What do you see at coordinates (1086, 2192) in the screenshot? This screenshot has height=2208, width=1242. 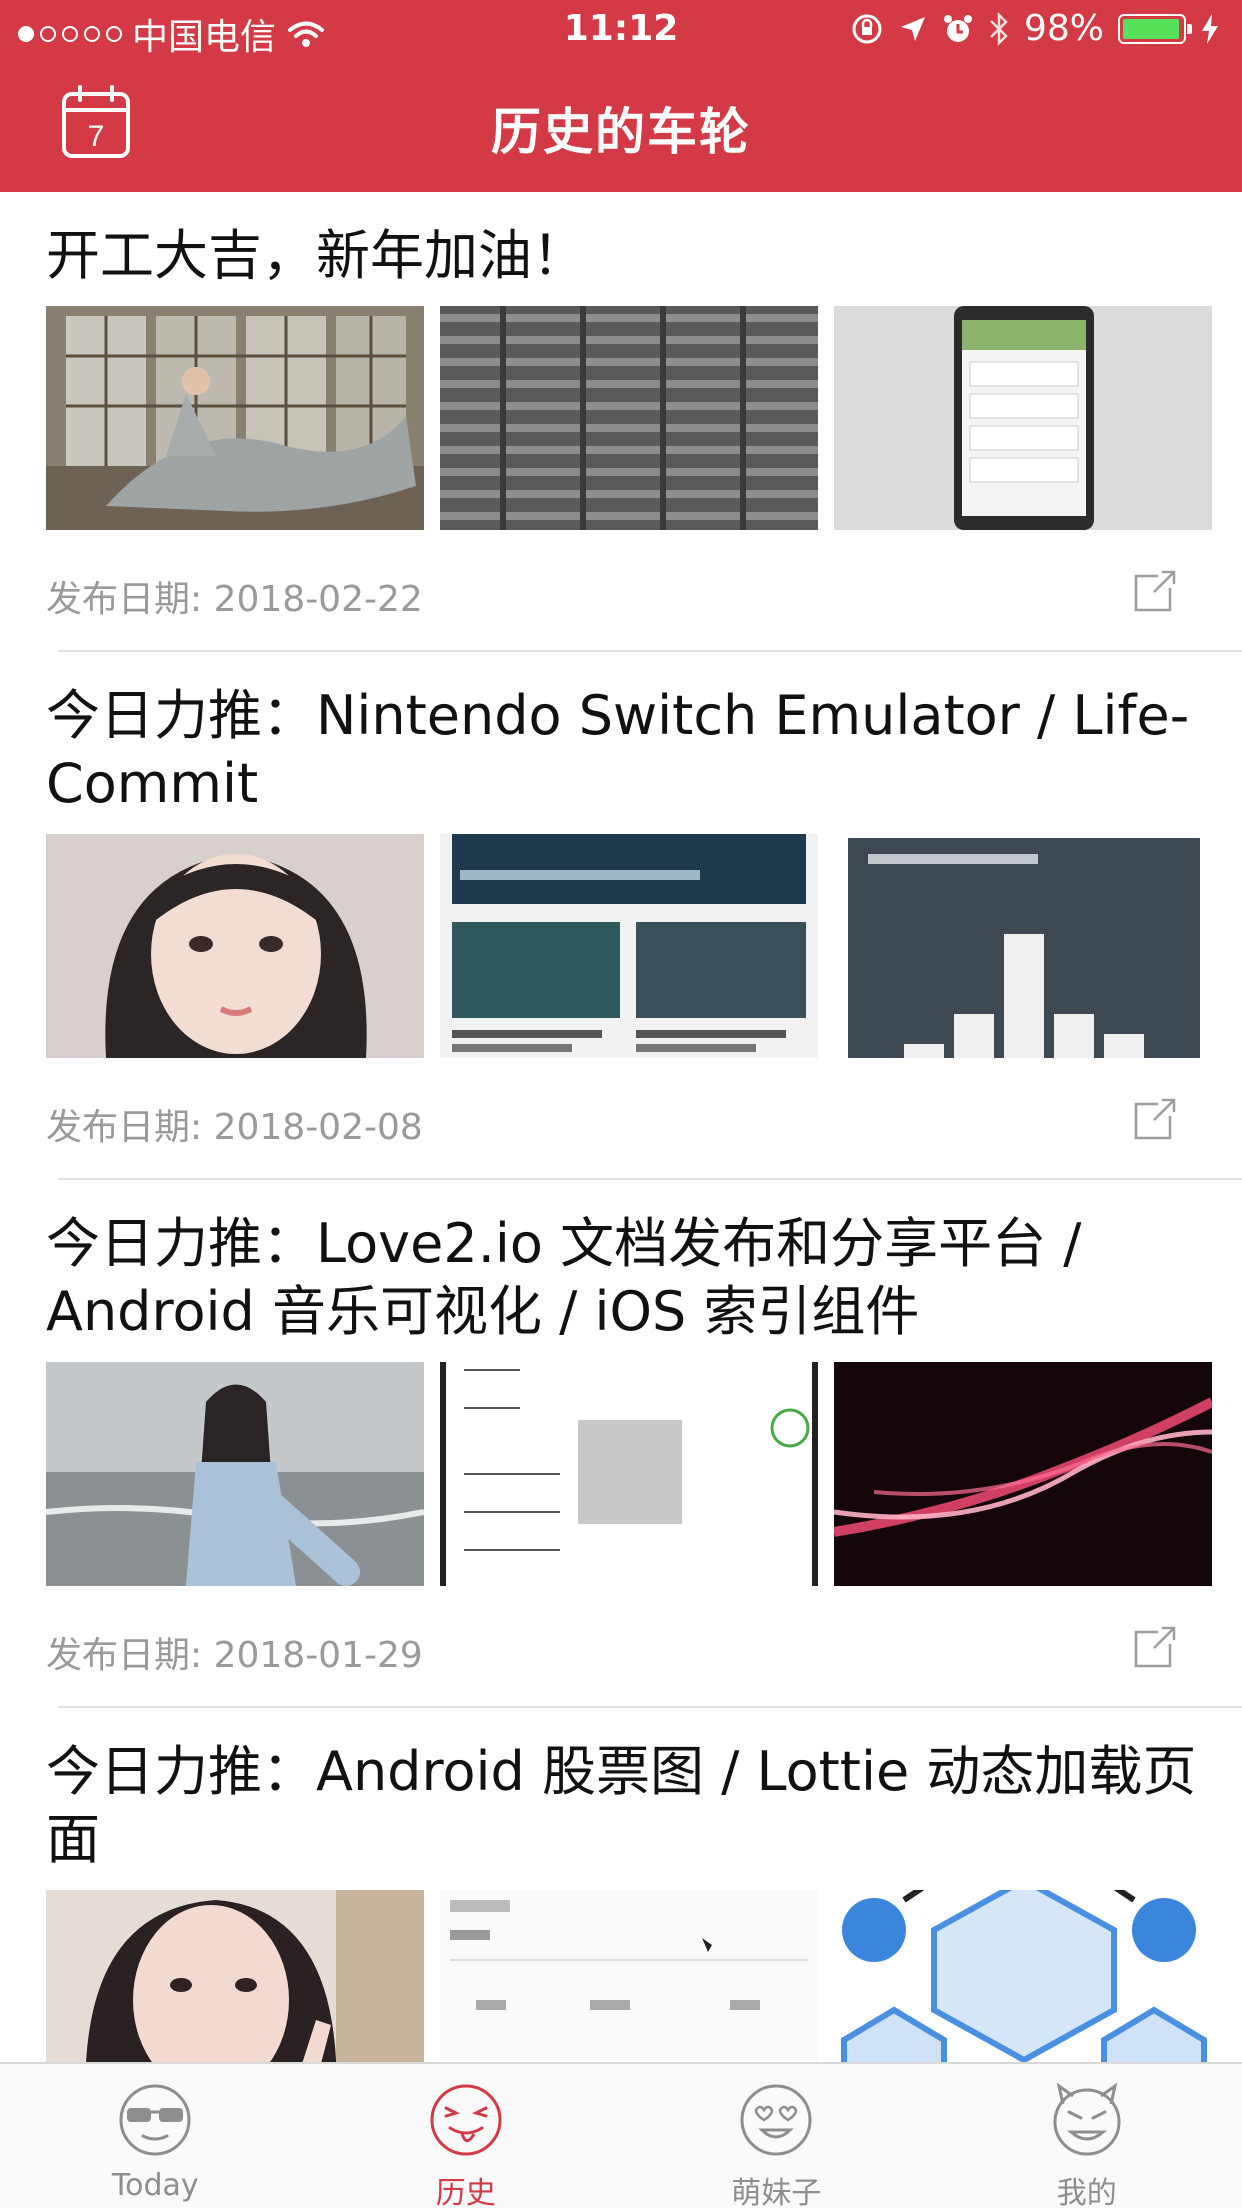 I see `tab-label: 我的` at bounding box center [1086, 2192].